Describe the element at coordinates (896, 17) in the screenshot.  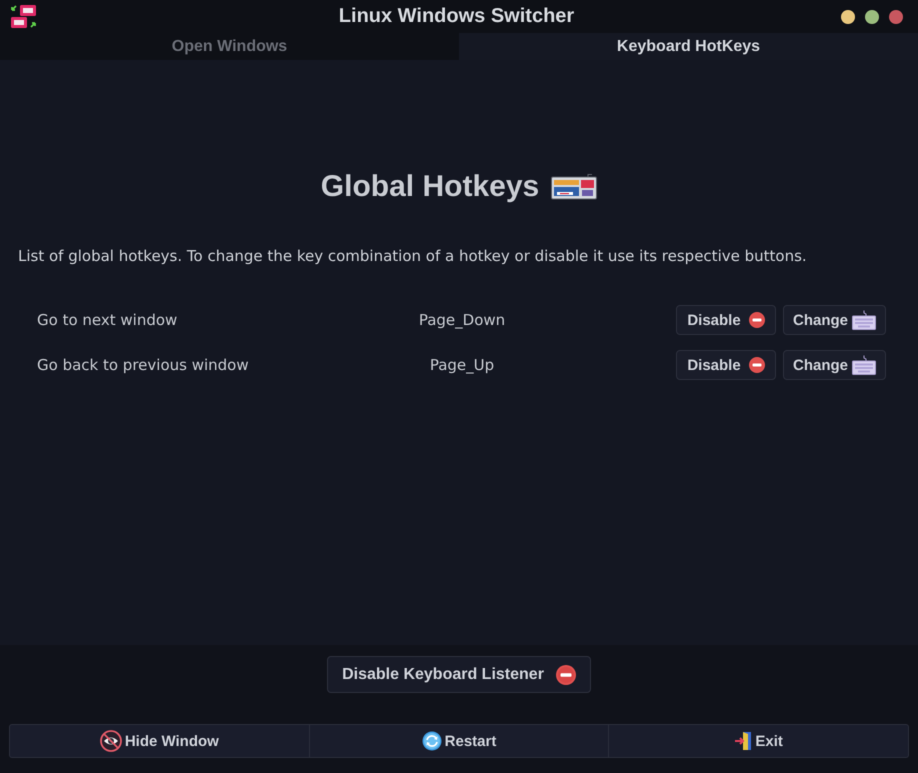
I see `close-button` at that location.